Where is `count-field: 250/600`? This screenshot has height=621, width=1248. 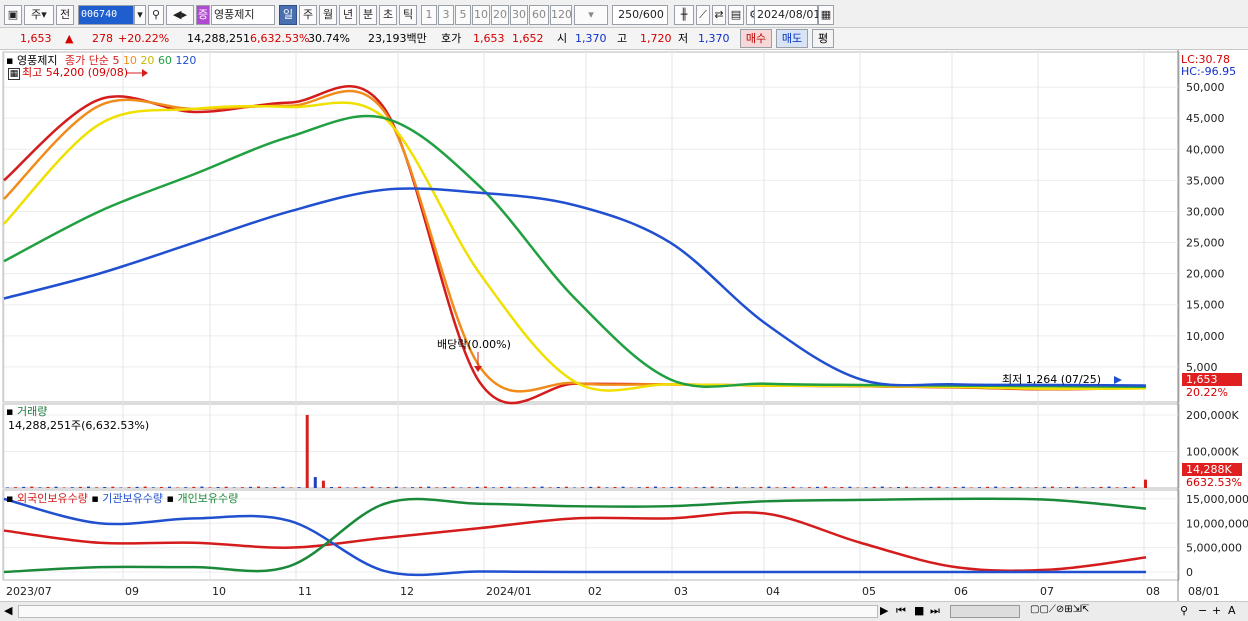 count-field: 250/600 is located at coordinates (640, 15).